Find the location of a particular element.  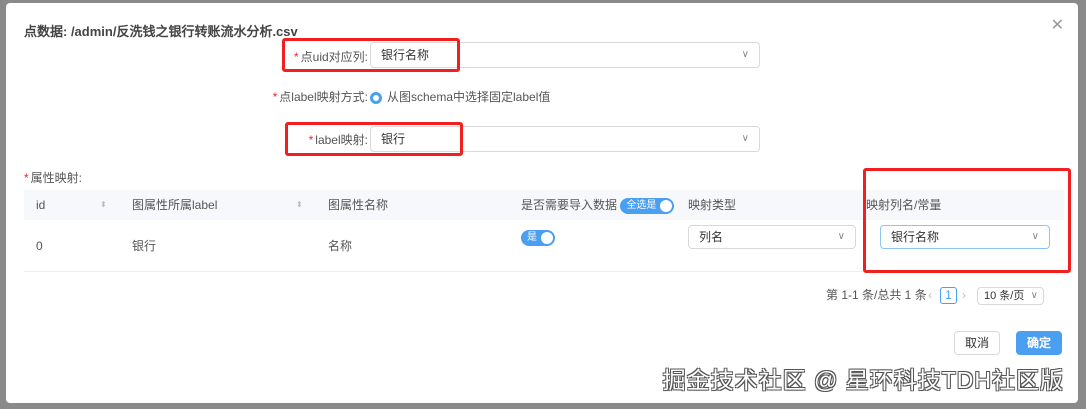

page-size-select: 10 条/页 ∨ is located at coordinates (1010, 296).